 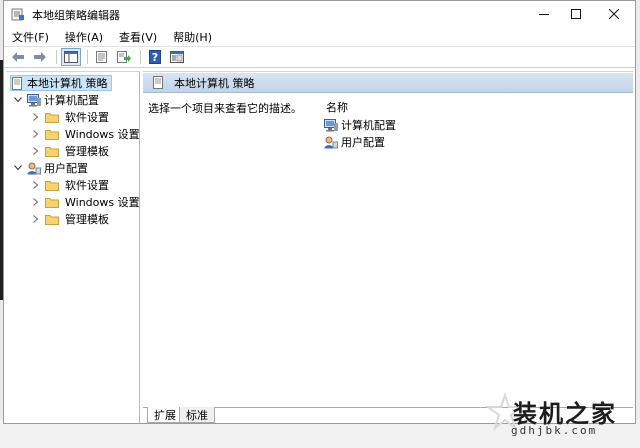 What do you see at coordinates (319, 36) in the screenshot?
I see `menu-bar: 文件(F) 操作(A) 查看(V) 帮助(H)` at bounding box center [319, 36].